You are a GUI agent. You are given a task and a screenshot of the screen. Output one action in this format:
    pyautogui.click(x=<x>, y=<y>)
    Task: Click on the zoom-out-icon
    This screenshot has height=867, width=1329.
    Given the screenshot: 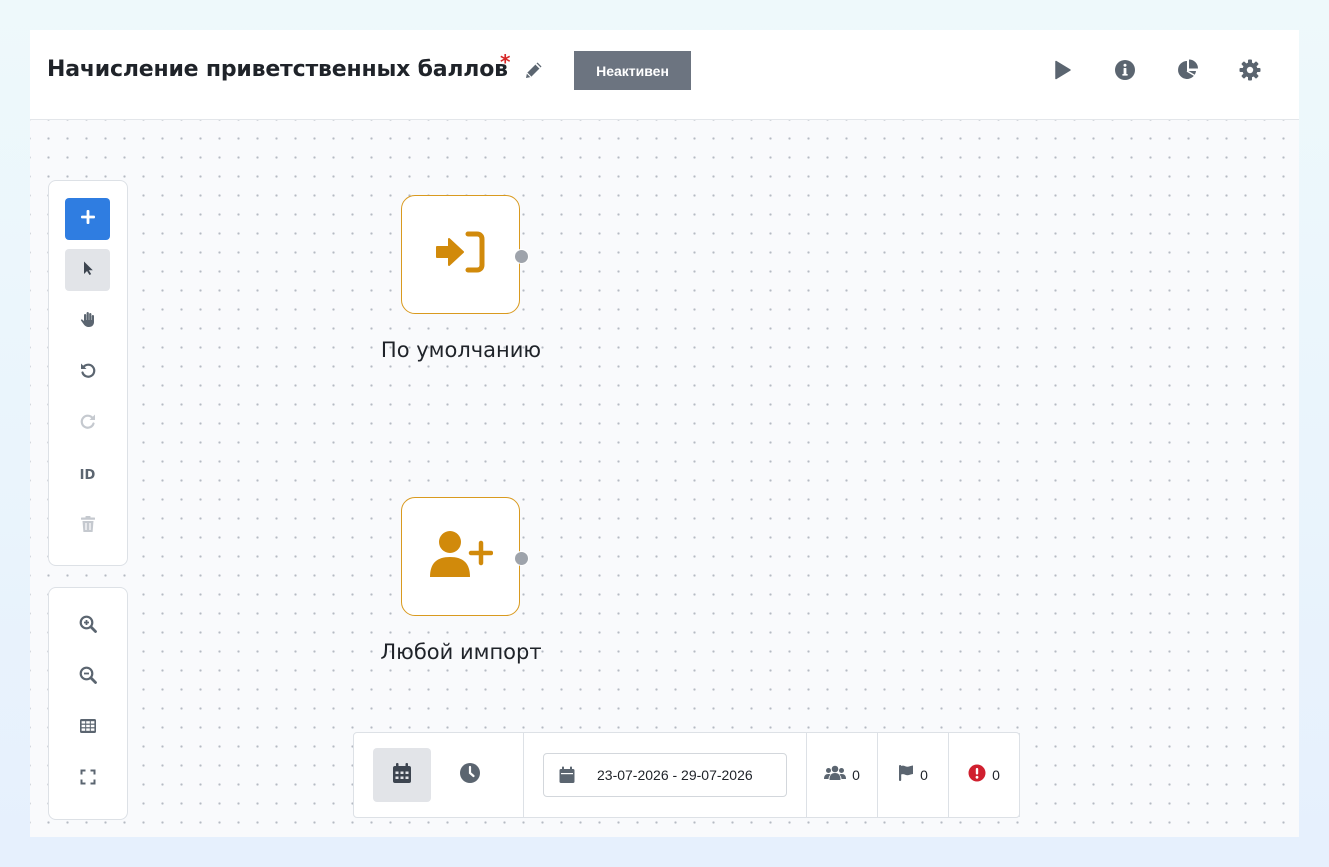 What is the action you would take?
    pyautogui.click(x=88, y=677)
    